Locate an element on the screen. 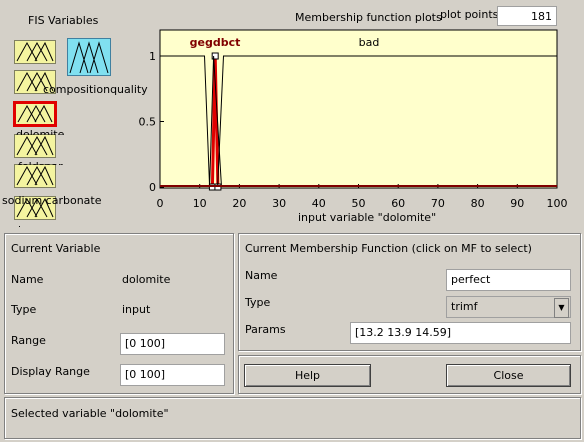 The width and height of the screenshot is (584, 442). plot-xlabel: input variable "dolomite" is located at coordinates (367, 217).